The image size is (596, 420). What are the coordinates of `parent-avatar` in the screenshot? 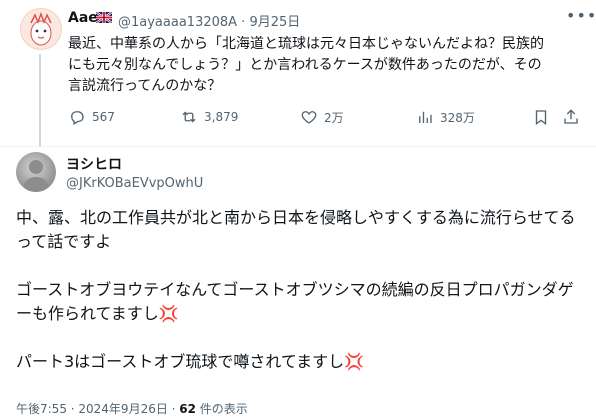 It's located at (41, 29).